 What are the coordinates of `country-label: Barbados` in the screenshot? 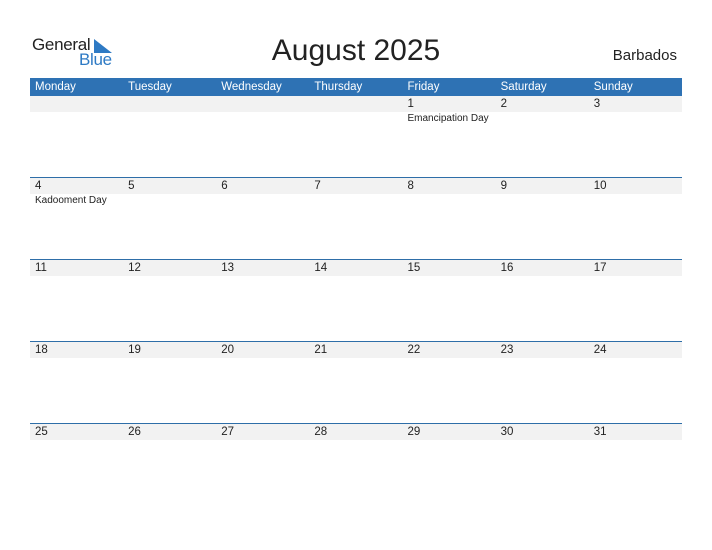 It's located at (644, 55).